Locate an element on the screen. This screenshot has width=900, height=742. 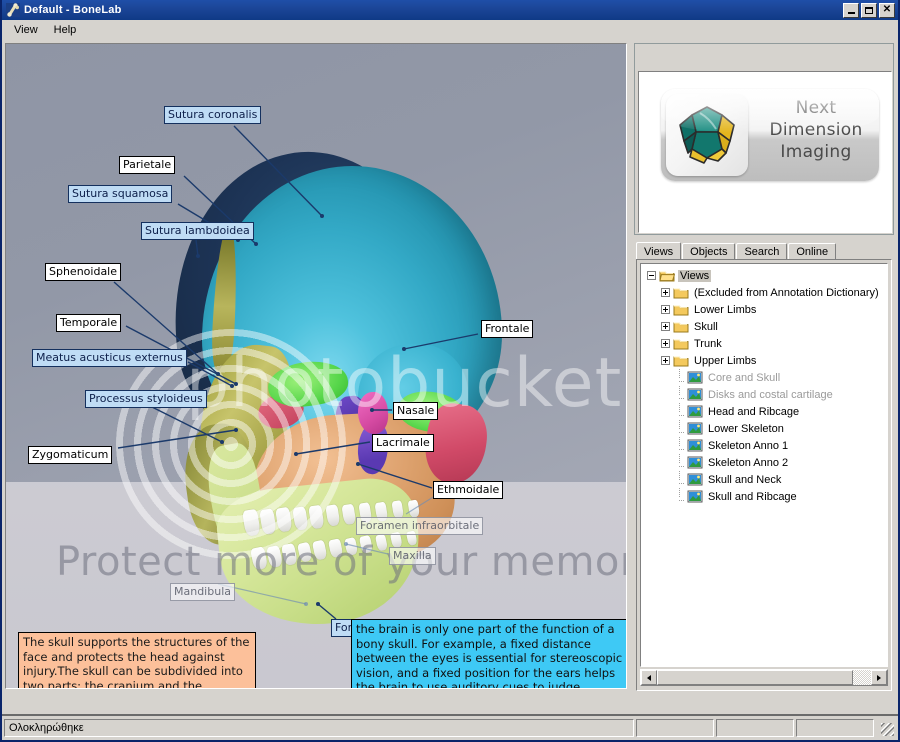
tree-node: Skull and Ribcage is located at coordinates (765, 496).